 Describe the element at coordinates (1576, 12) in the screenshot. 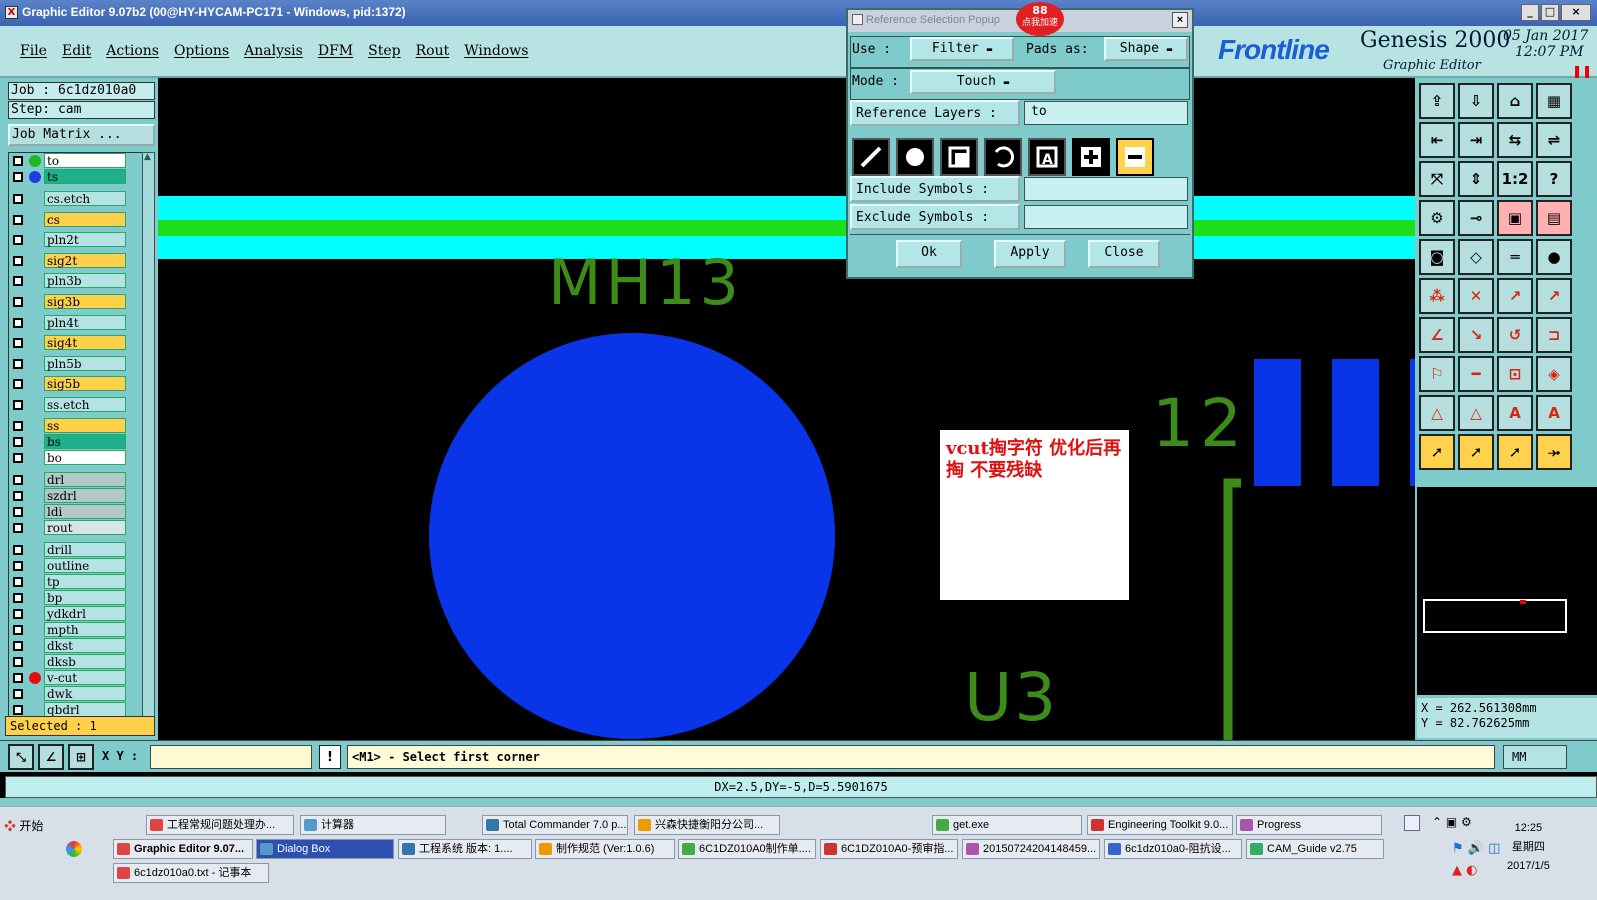

I see `close-window-button: ×` at that location.